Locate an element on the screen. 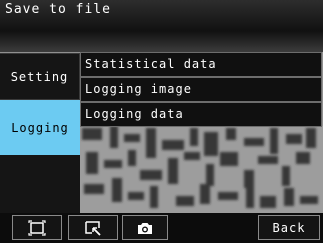  menu-item-setting: Setting is located at coordinates (40, 76).